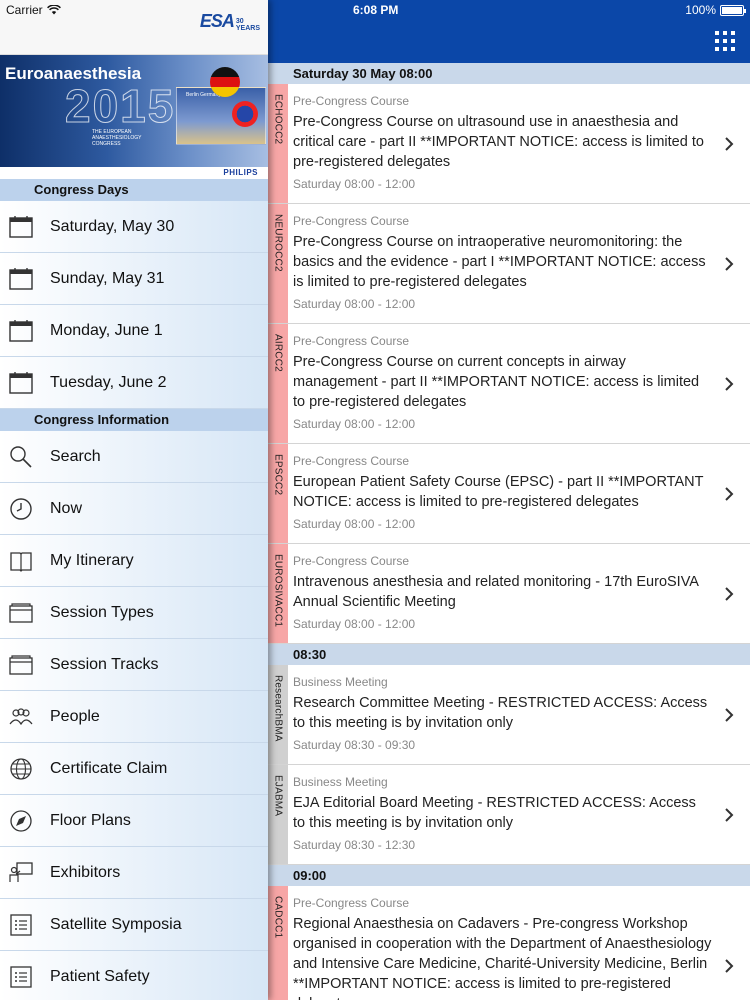 The width and height of the screenshot is (750, 1000). What do you see at coordinates (278, 593) in the screenshot?
I see `session-code-tag: EUROSIVACC1` at bounding box center [278, 593].